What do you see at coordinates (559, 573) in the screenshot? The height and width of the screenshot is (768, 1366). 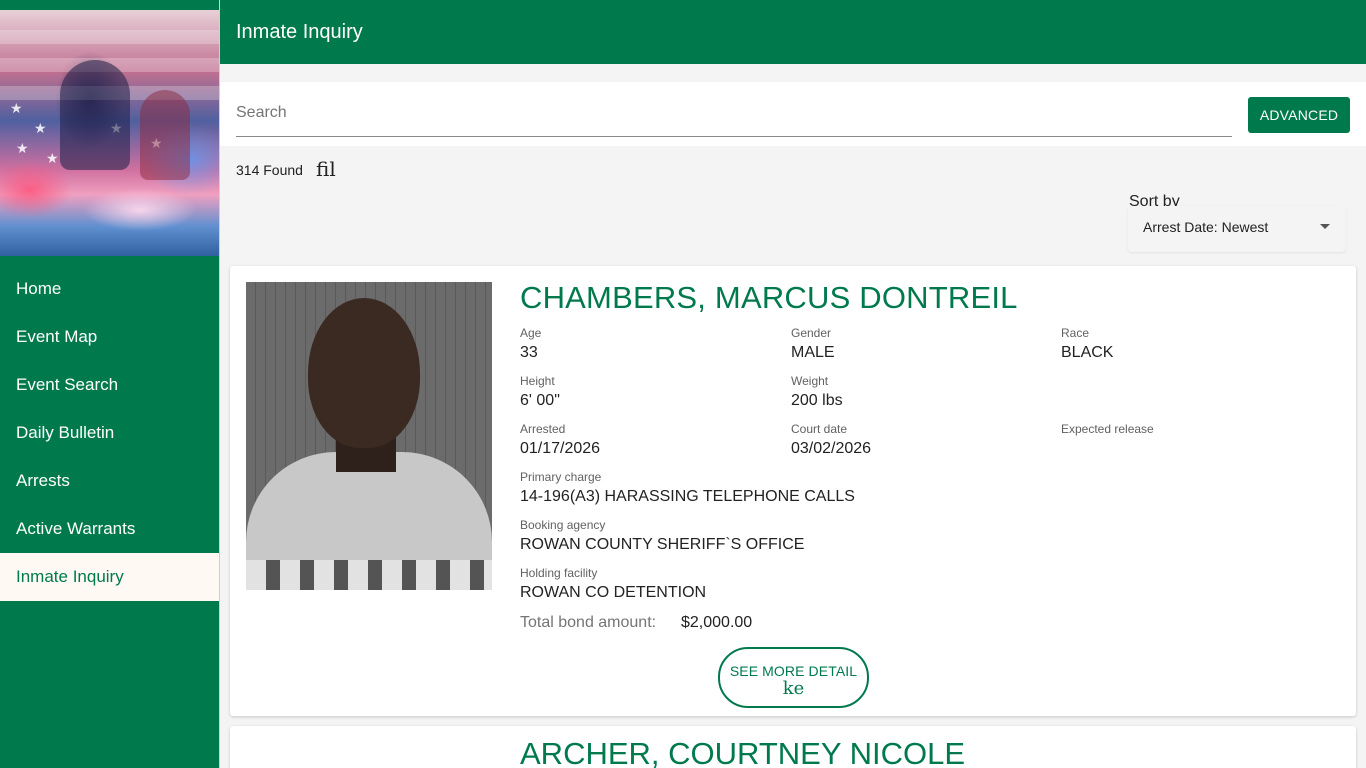 I see `holding-facility-label: Holding facility` at bounding box center [559, 573].